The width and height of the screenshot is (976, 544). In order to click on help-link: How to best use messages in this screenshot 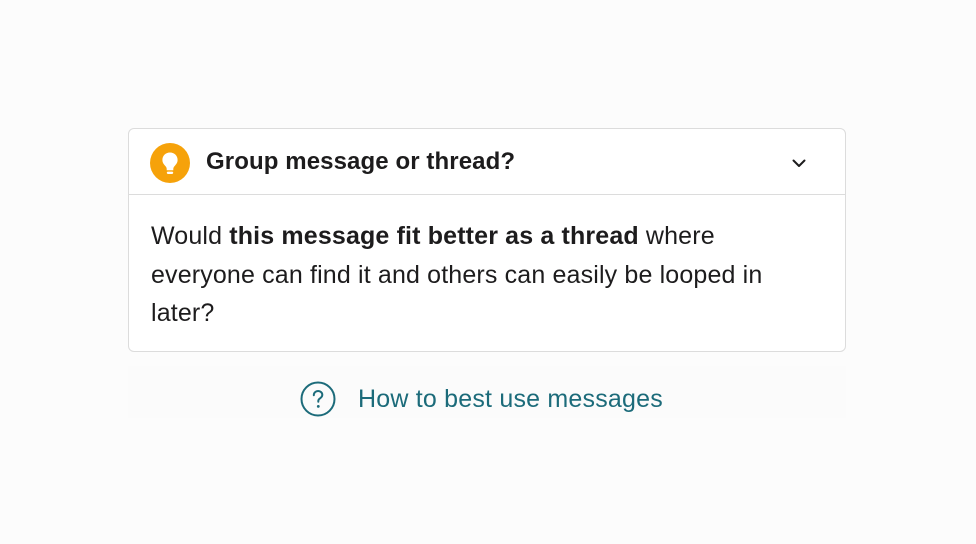, I will do `click(481, 399)`.